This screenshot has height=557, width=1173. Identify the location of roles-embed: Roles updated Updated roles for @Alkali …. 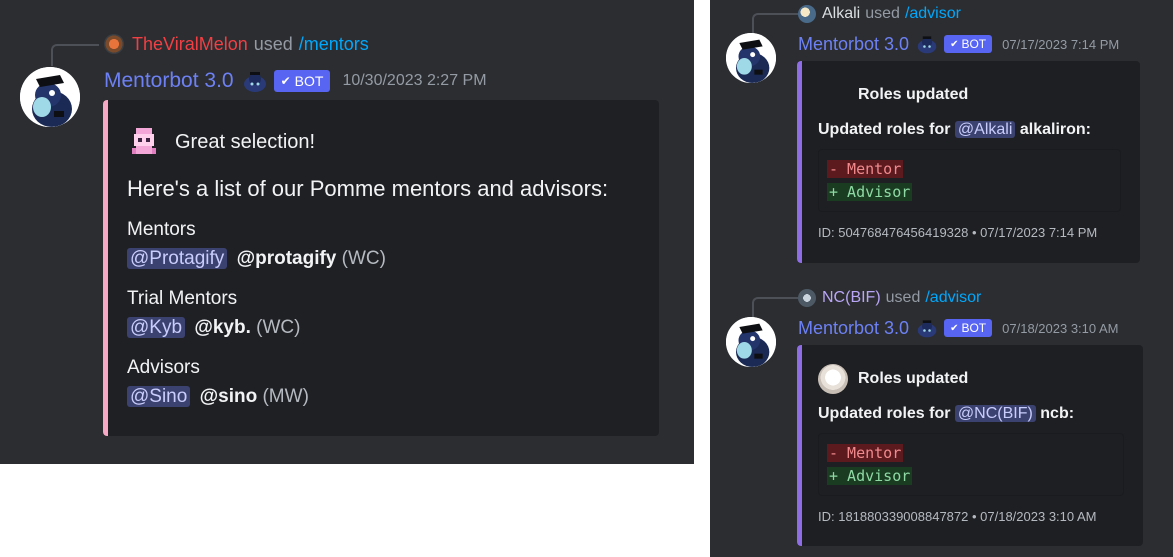
(968, 162).